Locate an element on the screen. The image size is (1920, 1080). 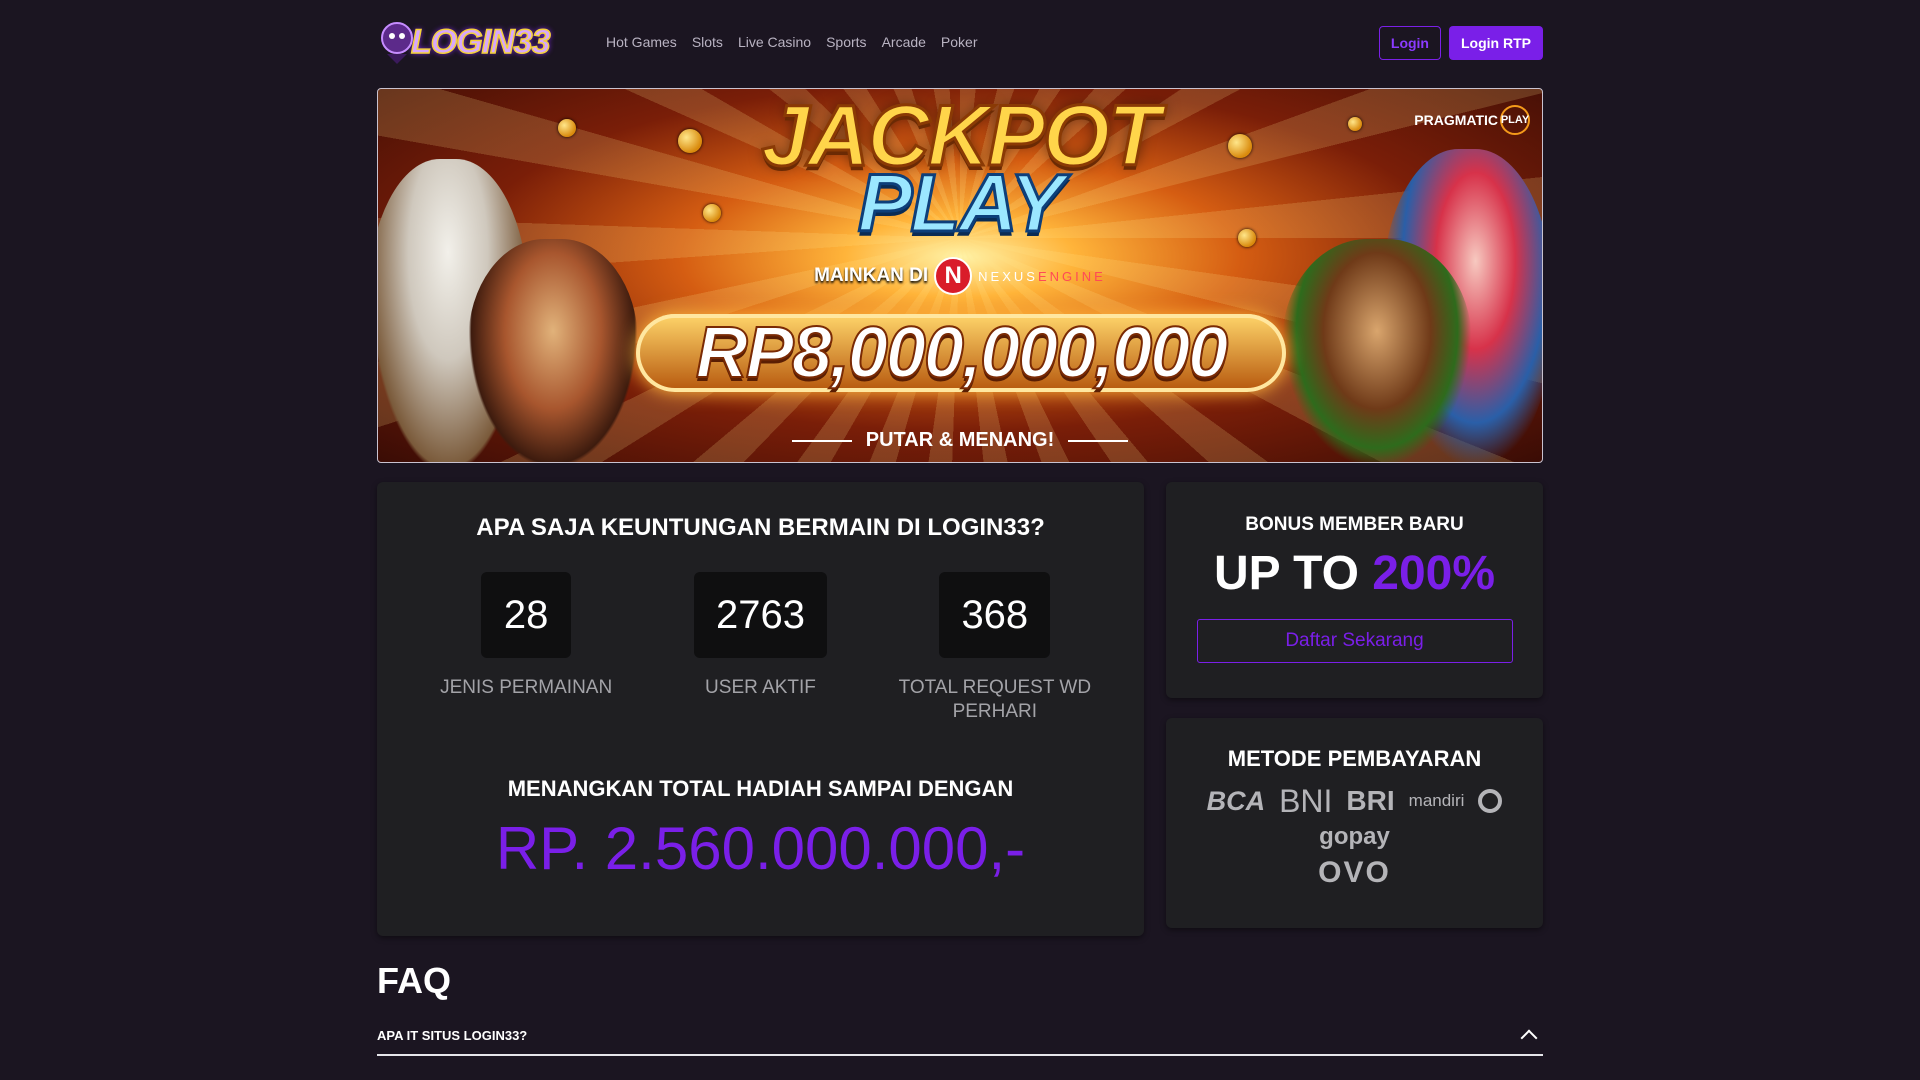
login-rtp-button: Login RTP is located at coordinates (1496, 43).